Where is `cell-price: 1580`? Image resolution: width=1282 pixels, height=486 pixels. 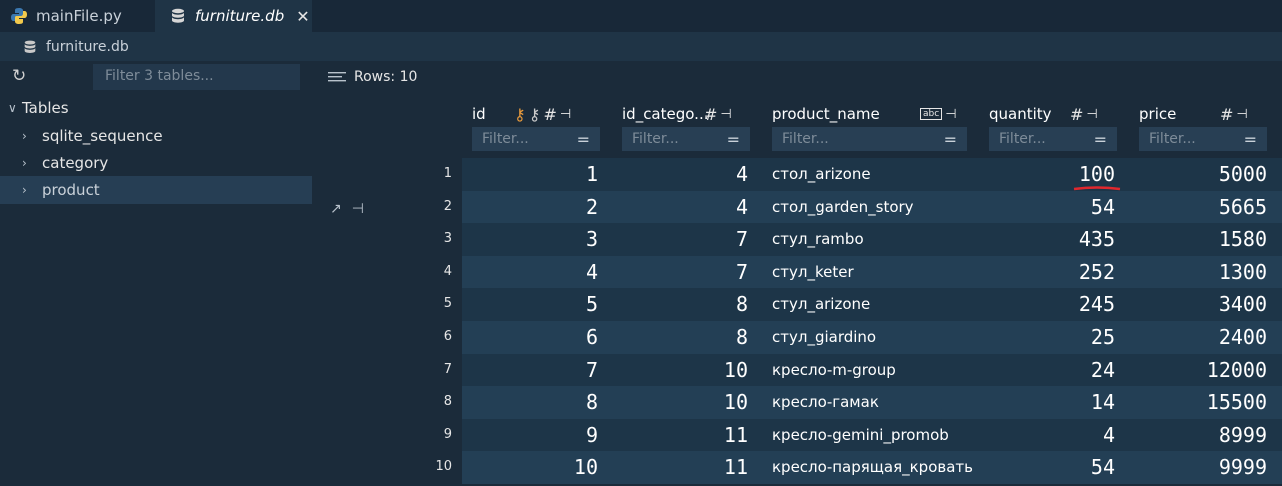
cell-price: 1580 is located at coordinates (1242, 239).